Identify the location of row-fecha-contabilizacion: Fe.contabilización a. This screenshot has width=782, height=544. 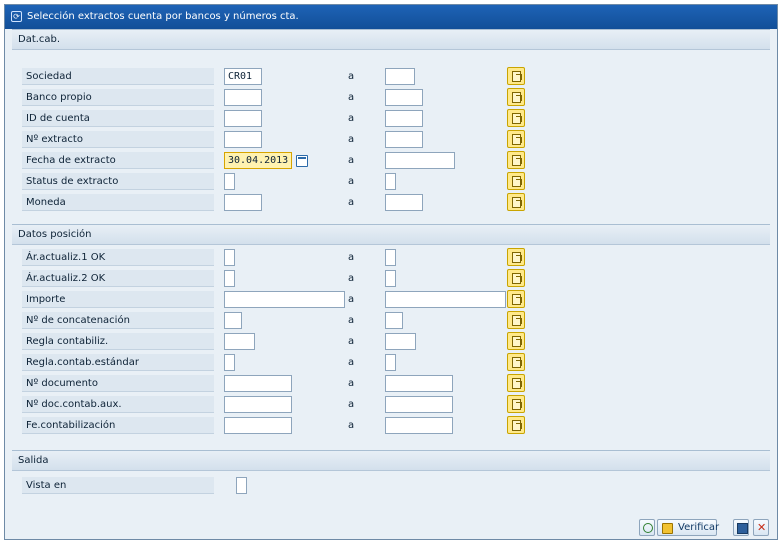
(391, 425).